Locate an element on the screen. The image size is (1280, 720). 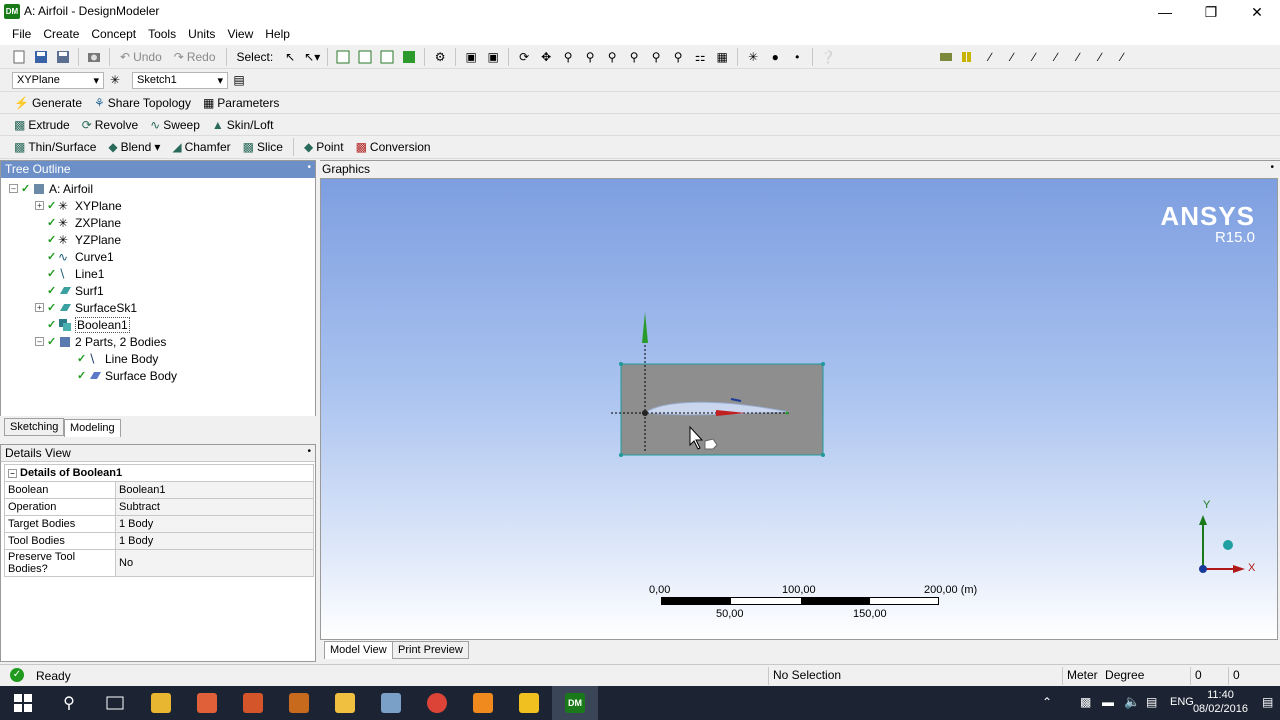
table-row: Preserve Tool Bodies? No is located at coordinates (159, 563).